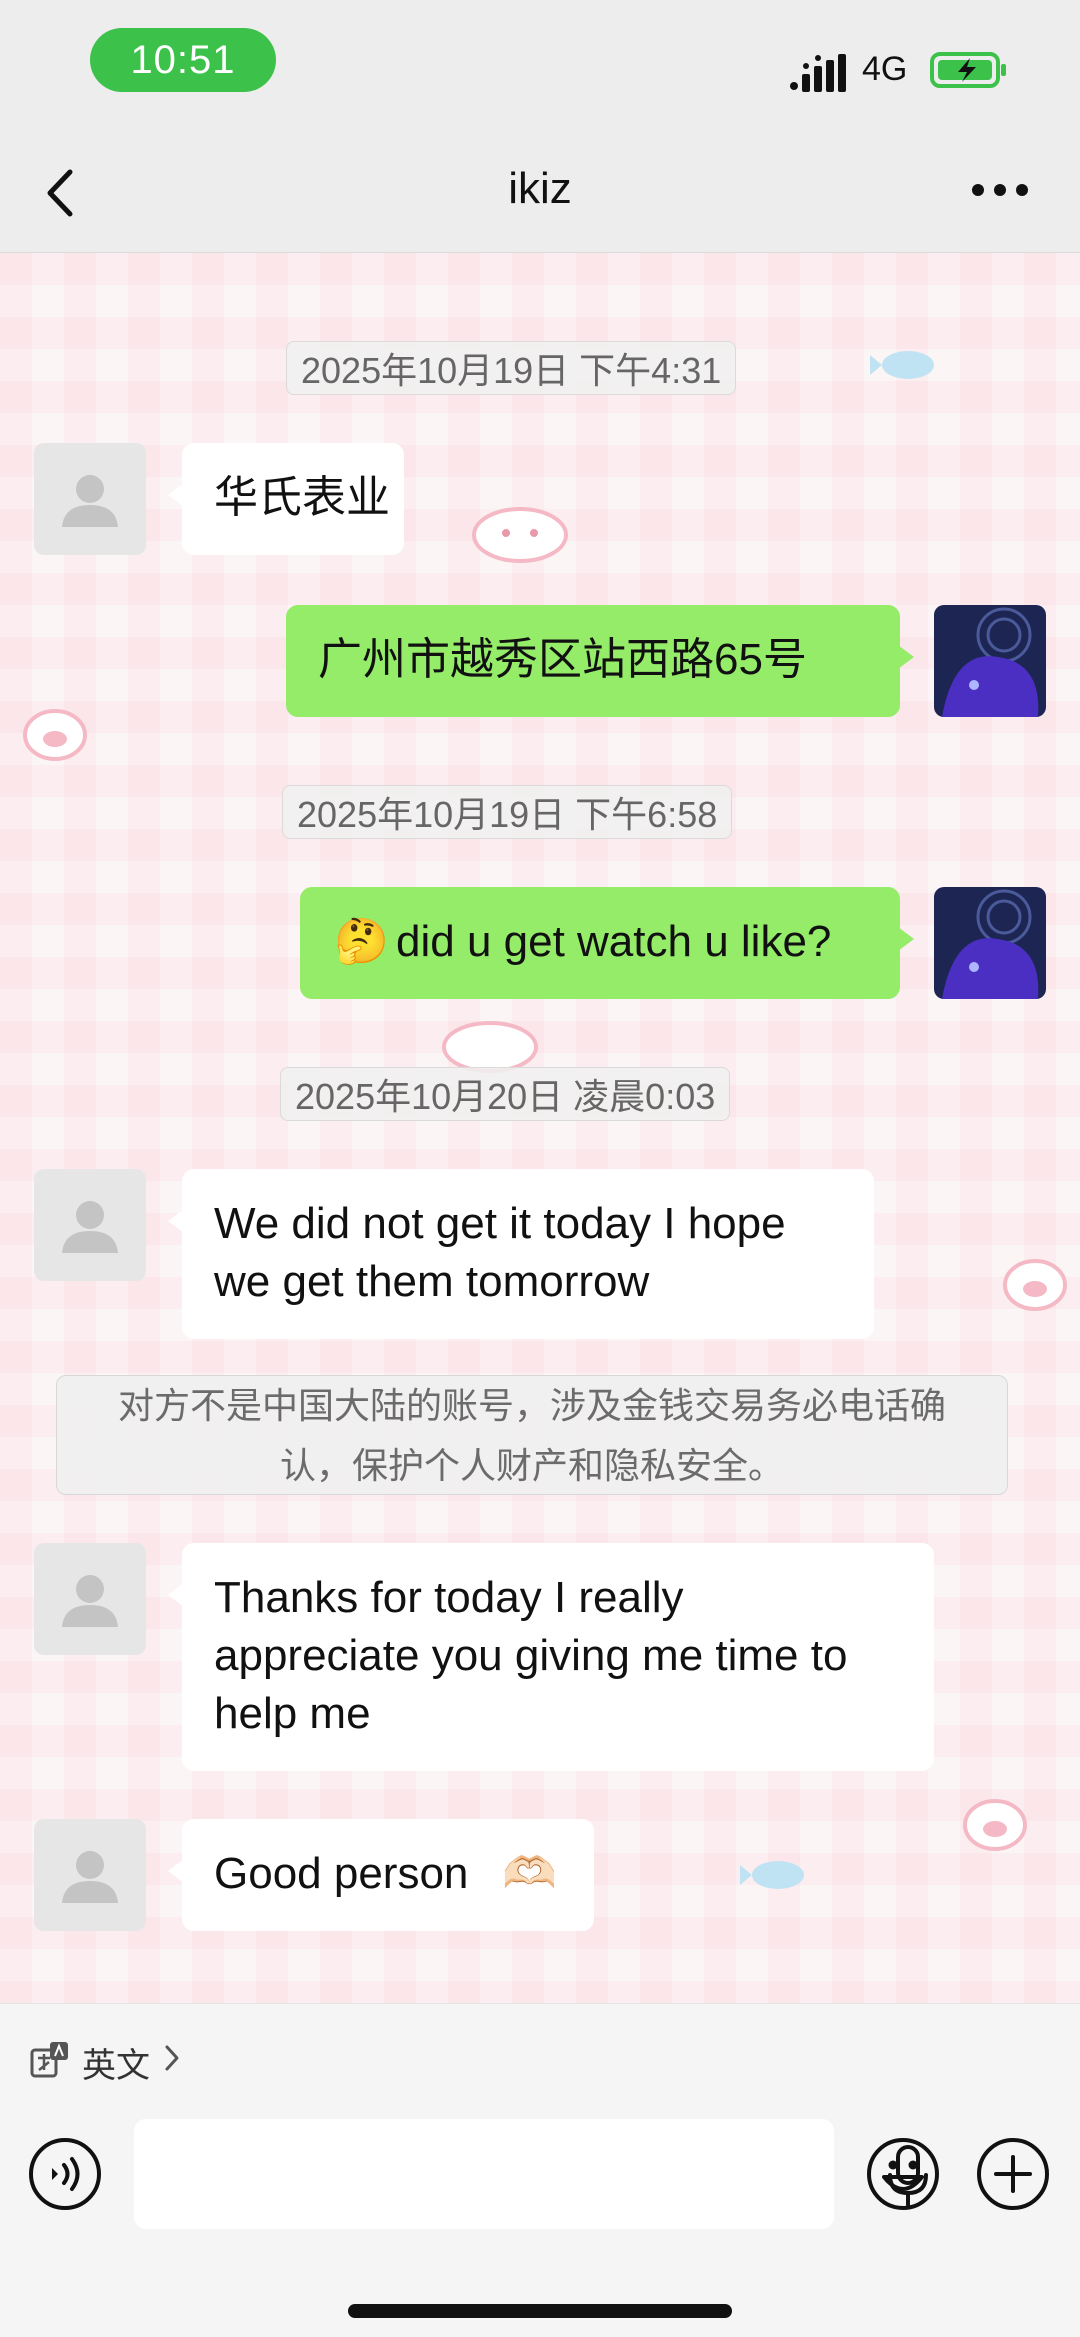 Image resolution: width=1080 pixels, height=2337 pixels. Describe the element at coordinates (531, 1465) in the screenshot. I see `notice-text: 认，保护个人财产和隐私安全。` at that location.